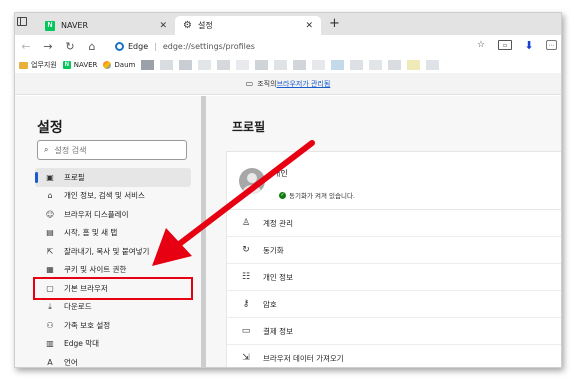 The image size is (576, 381). I want to click on row-import-data: ⇲ 브라우저 데이터 가져오기, so click(394, 356).